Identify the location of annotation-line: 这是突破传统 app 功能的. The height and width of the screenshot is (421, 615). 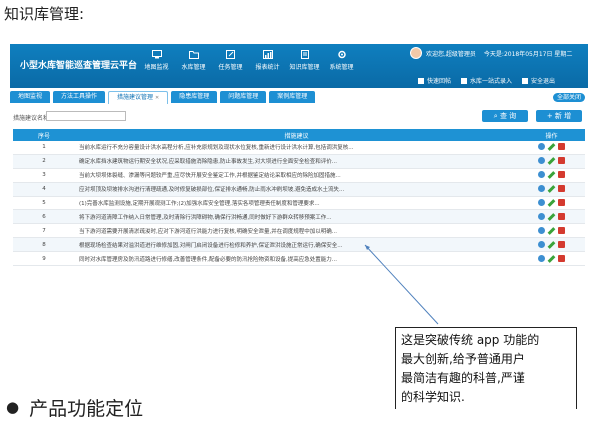
(470, 340).